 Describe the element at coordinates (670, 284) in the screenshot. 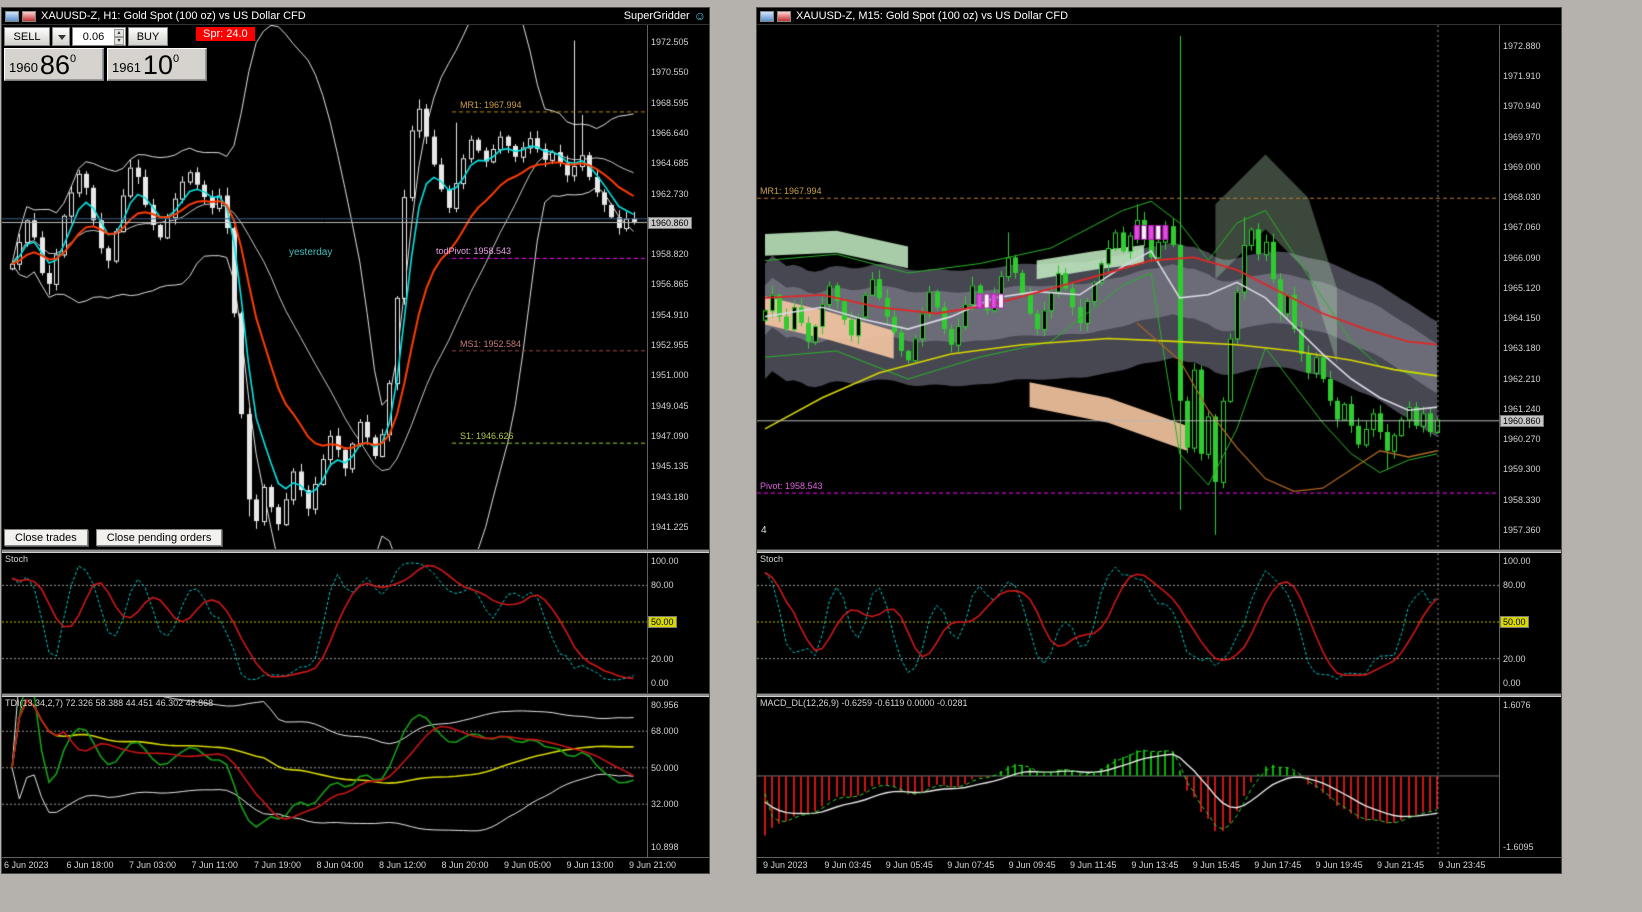

I see `price-tick: 1956.865` at that location.